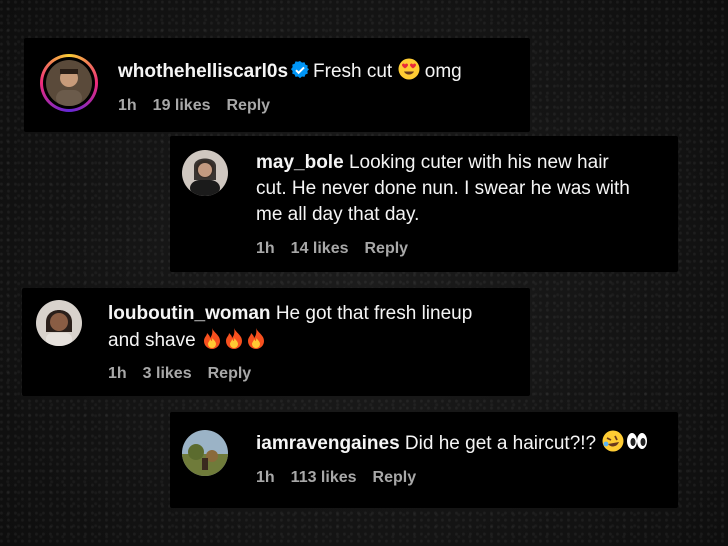 The width and height of the screenshot is (728, 546). What do you see at coordinates (353, 71) in the screenshot?
I see `comment-body: Fresh cut` at bounding box center [353, 71].